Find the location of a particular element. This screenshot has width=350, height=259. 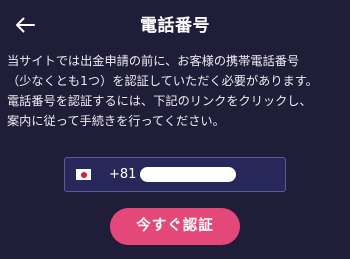

description-line: 電話番号を認証するには、下記のリンクをクリックし、 is located at coordinates (159, 101).